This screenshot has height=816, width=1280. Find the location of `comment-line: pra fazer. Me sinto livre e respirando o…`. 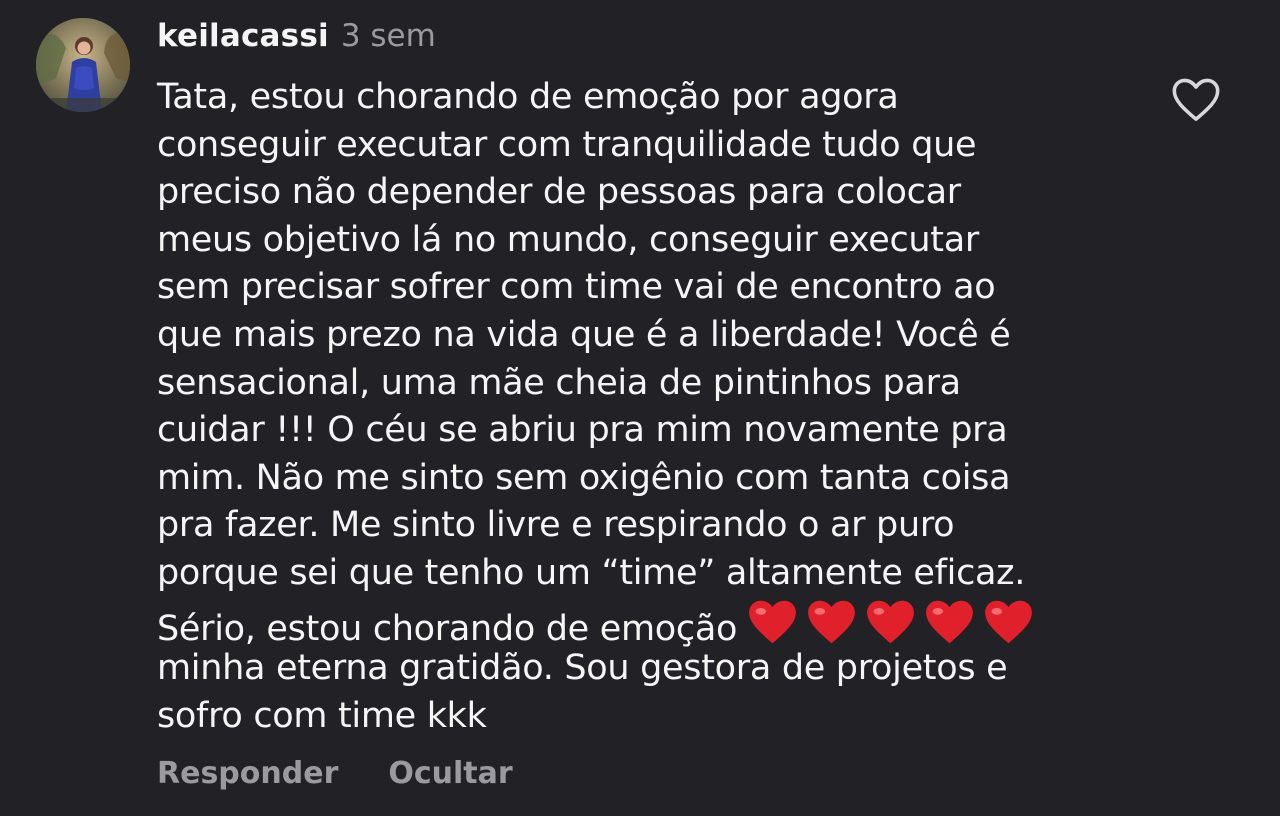

comment-line: pra fazer. Me sinto livre e respirando o… is located at coordinates (556, 525).